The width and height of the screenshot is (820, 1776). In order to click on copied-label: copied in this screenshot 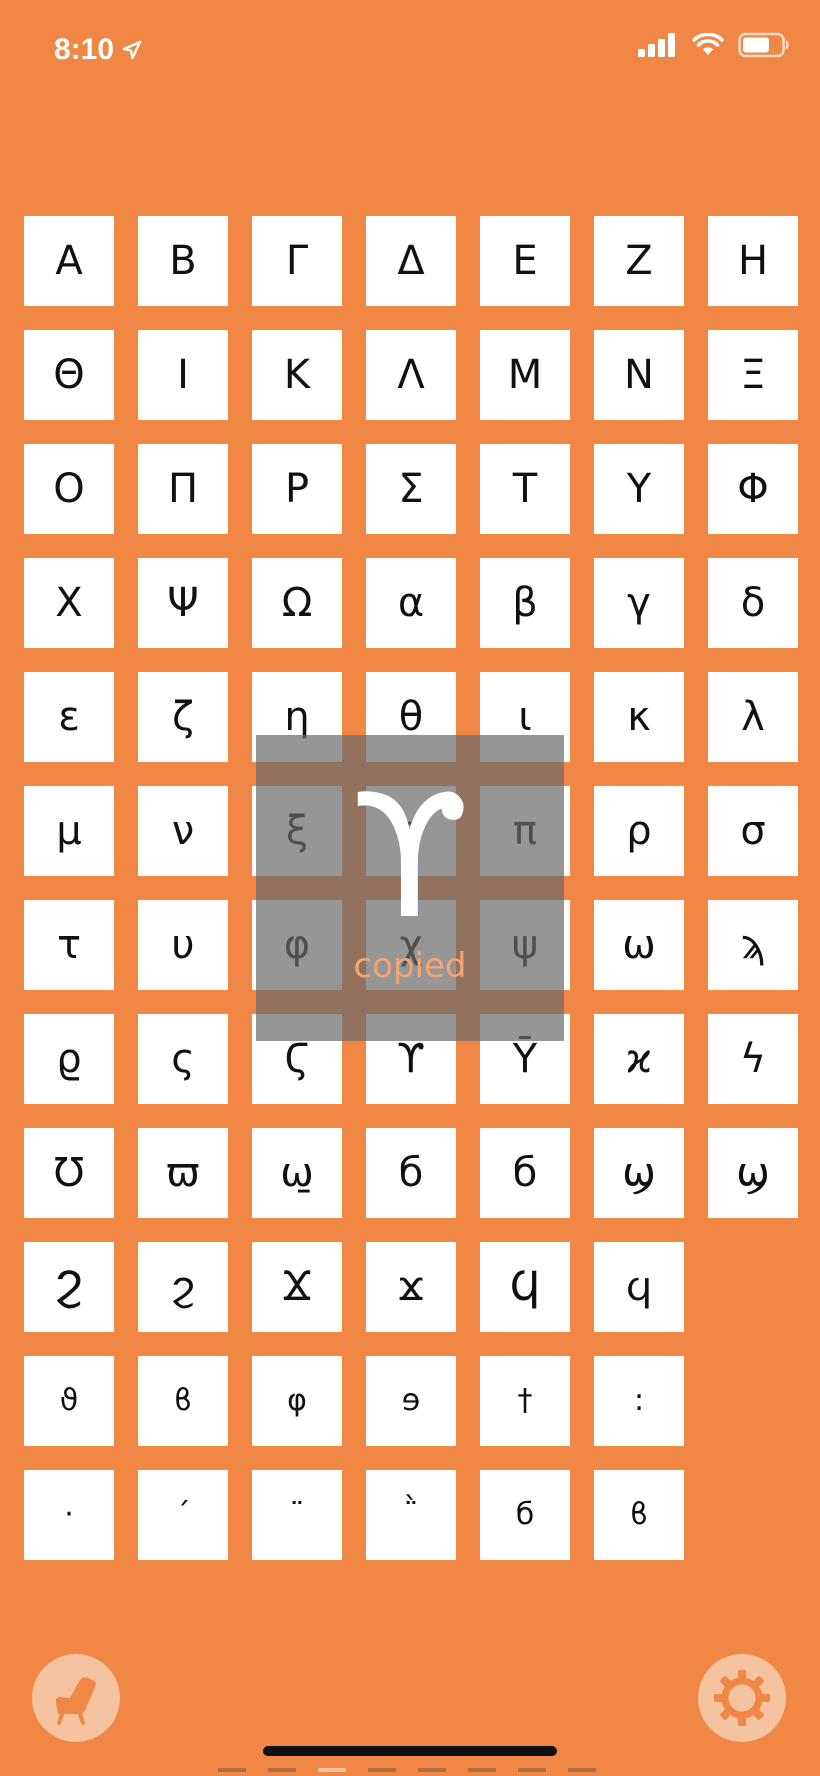, I will do `click(410, 966)`.